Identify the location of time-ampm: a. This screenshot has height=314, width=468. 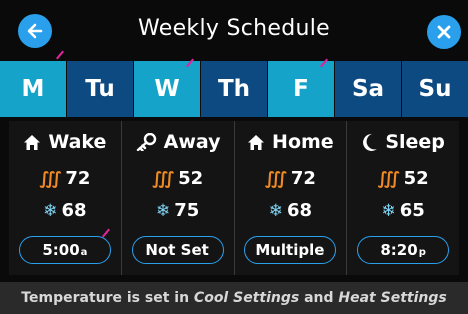
(84, 252).